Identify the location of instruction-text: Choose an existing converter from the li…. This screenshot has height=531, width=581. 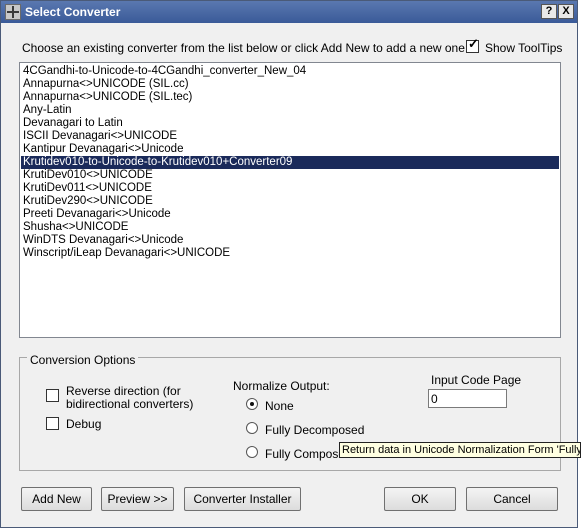
(245, 48).